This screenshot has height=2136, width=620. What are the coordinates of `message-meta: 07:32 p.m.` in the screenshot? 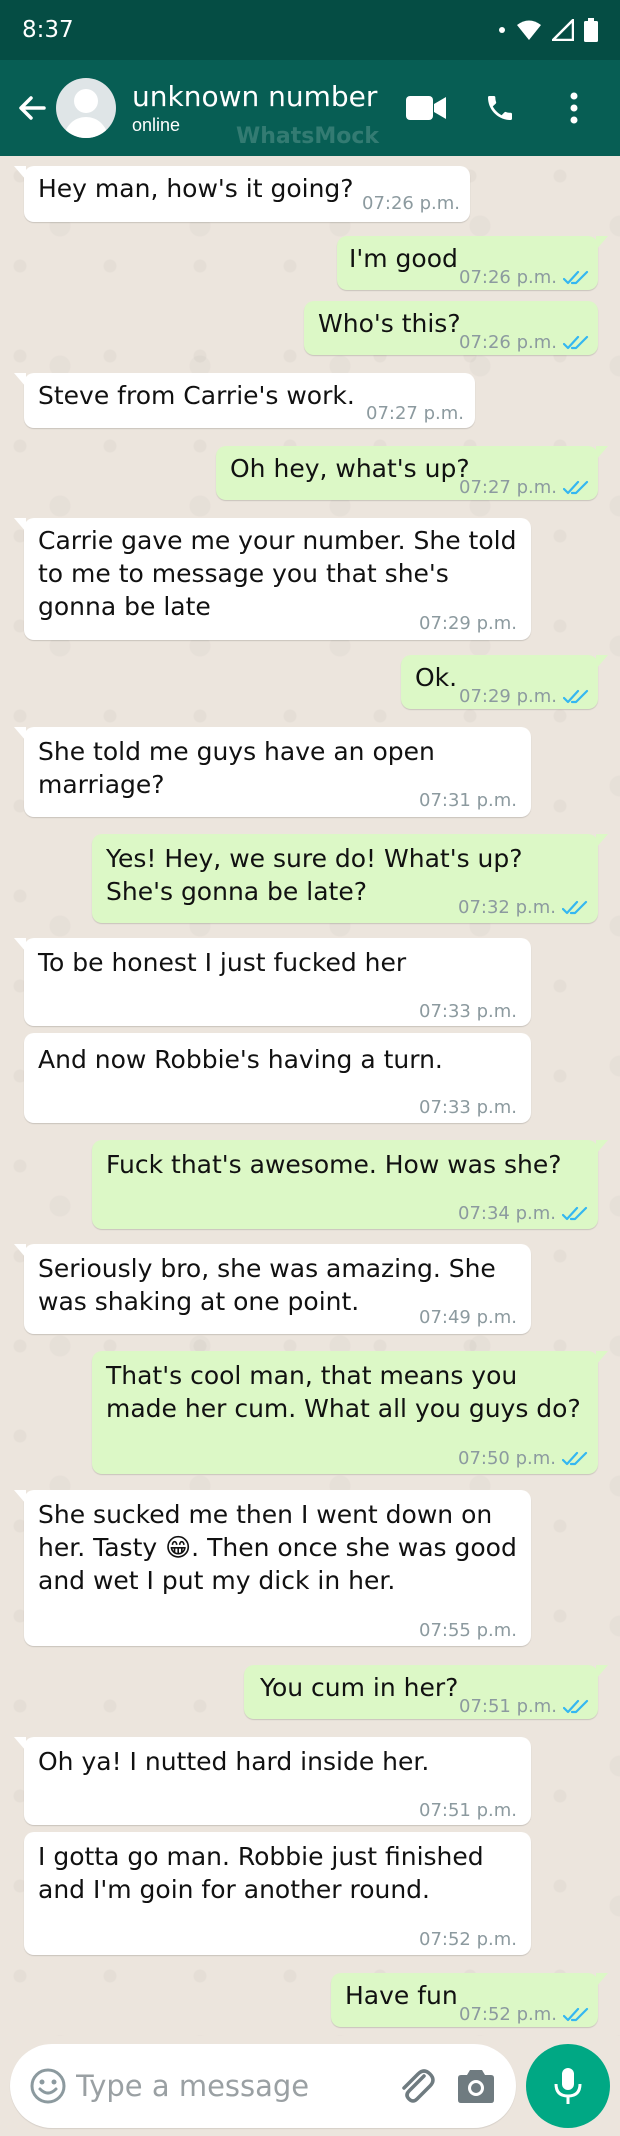 It's located at (523, 907).